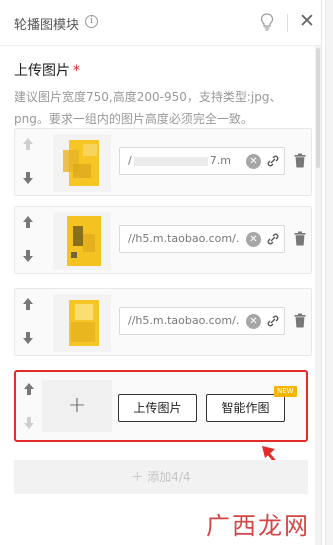 This screenshot has height=545, width=333. What do you see at coordinates (307, 21) in the screenshot?
I see `close-icon: ✕` at bounding box center [307, 21].